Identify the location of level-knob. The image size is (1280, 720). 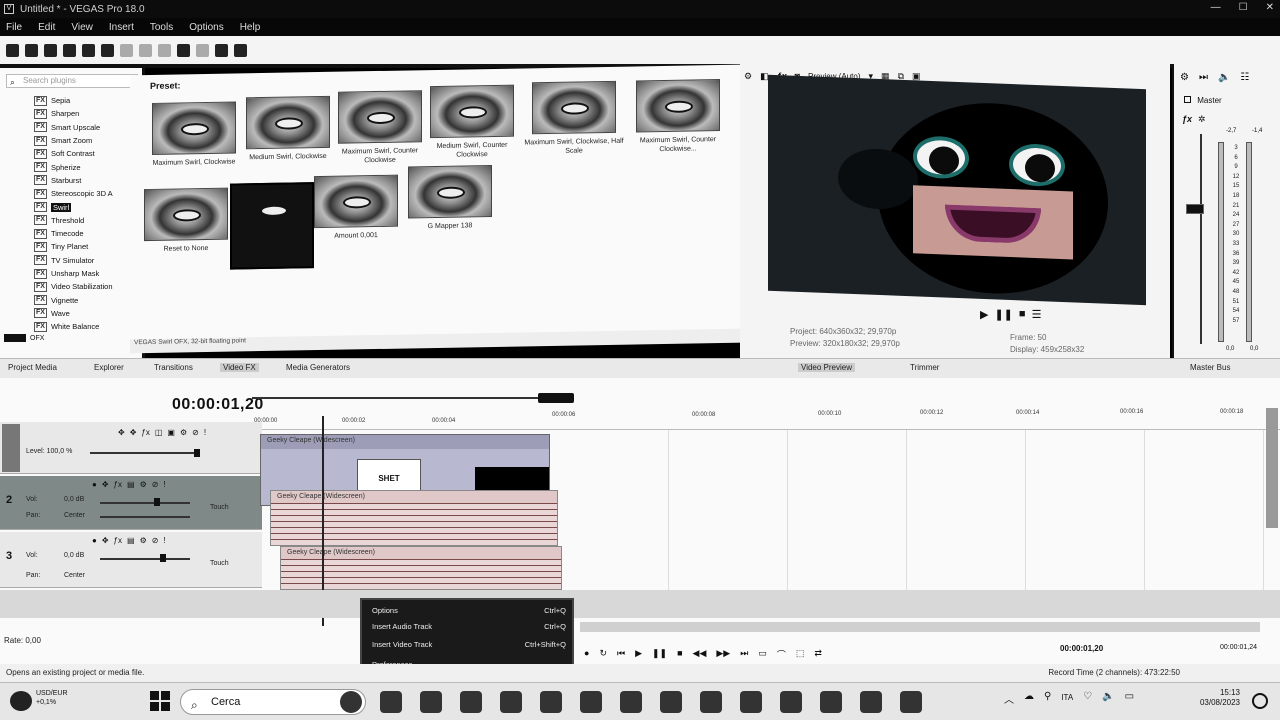
(197, 453).